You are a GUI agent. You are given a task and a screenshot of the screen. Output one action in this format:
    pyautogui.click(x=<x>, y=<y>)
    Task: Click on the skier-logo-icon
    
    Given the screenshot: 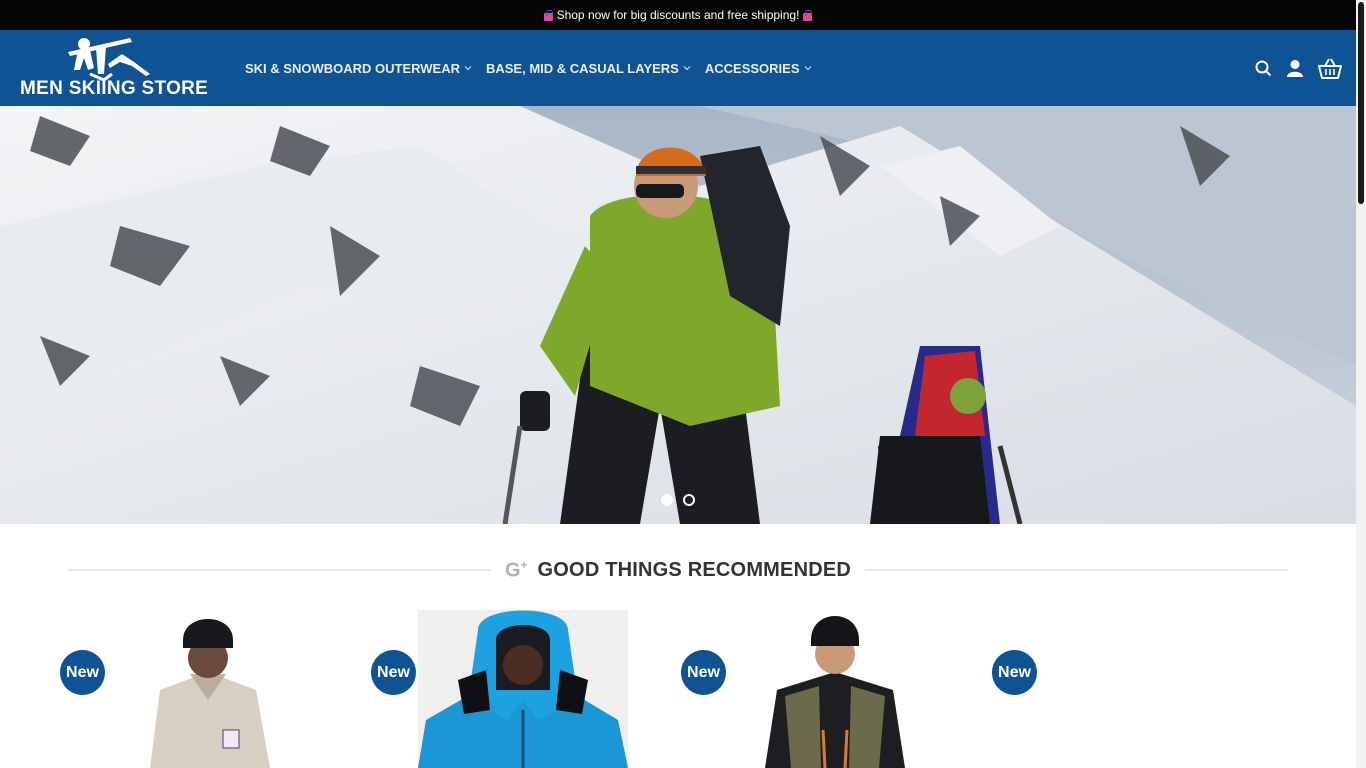 What is the action you would take?
    pyautogui.click(x=109, y=60)
    